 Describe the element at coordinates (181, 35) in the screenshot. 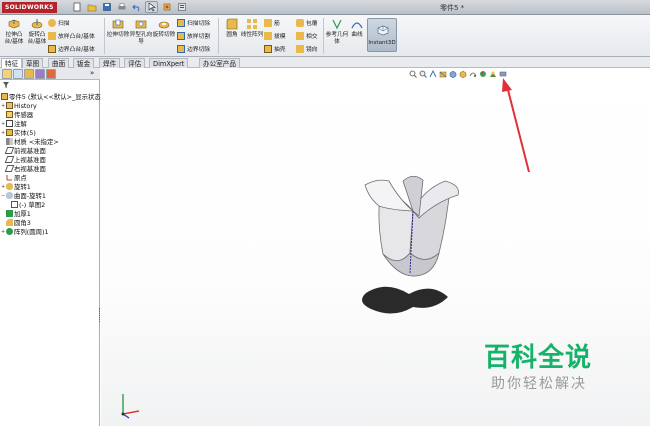

I see `lofted-cut-icon` at that location.